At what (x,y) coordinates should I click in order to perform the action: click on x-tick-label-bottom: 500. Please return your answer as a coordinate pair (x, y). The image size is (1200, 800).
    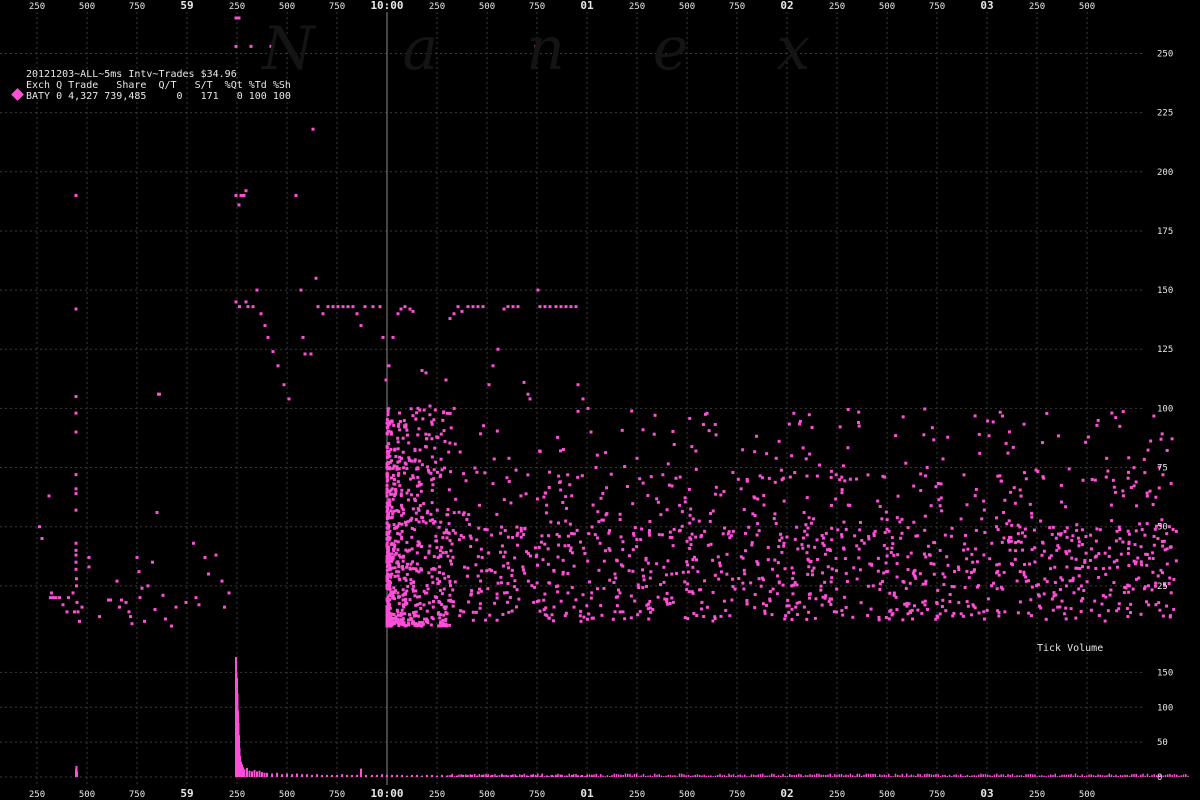
    Looking at the image, I should click on (287, 795).